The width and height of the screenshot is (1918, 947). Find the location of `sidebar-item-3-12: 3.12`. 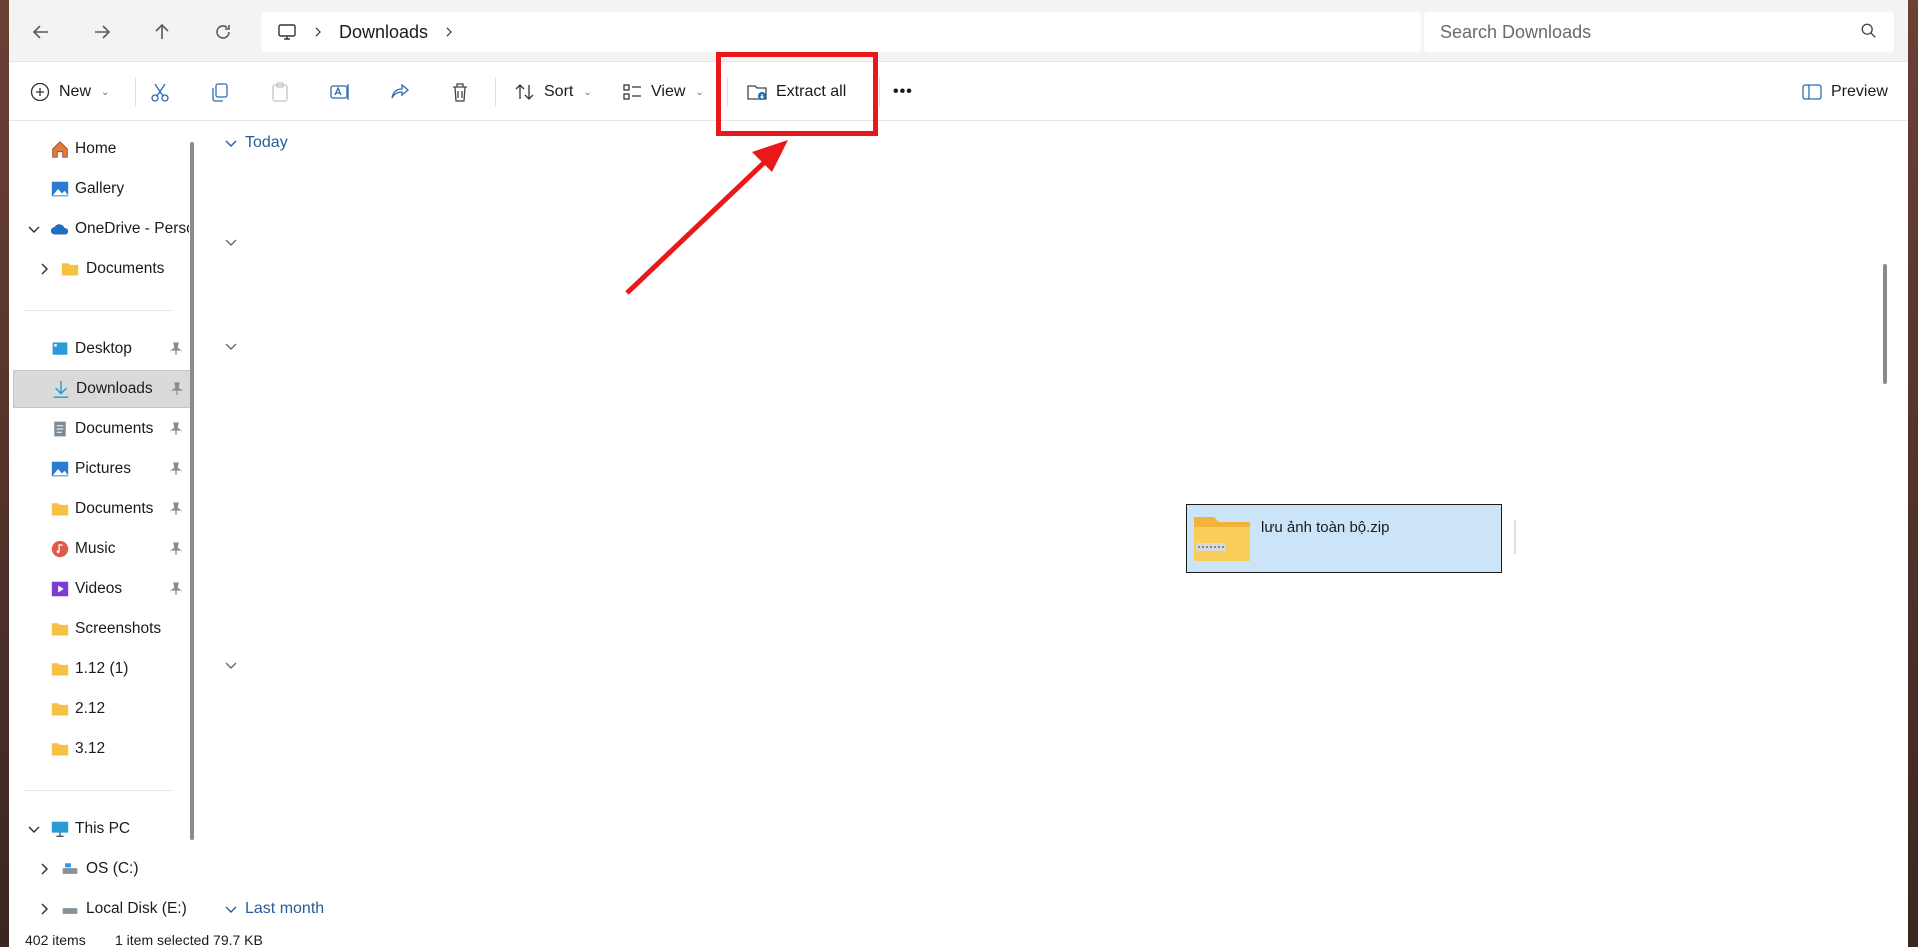

sidebar-item-3-12: 3.12 is located at coordinates (102, 749).